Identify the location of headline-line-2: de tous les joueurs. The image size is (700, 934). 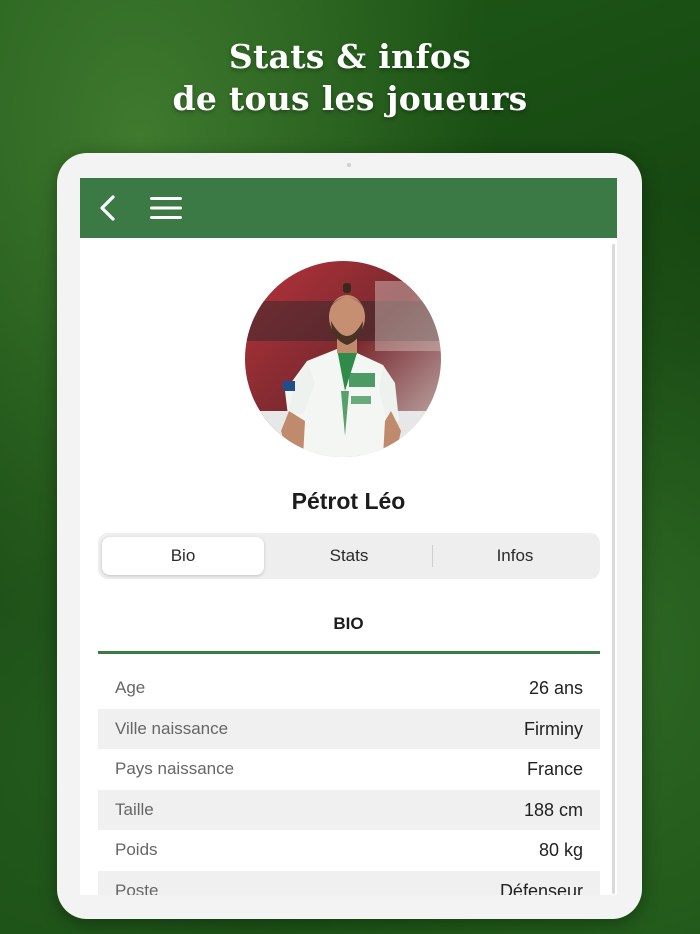
(350, 98).